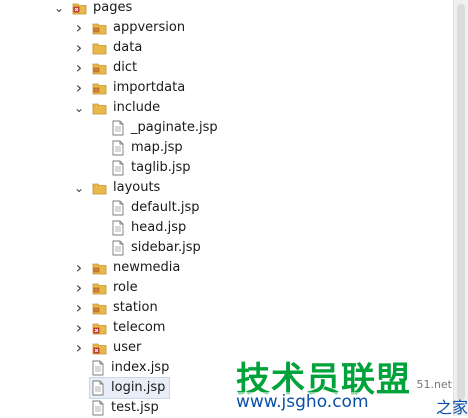 The height and width of the screenshot is (418, 468). I want to click on tree-node-label: importdata, so click(149, 87).